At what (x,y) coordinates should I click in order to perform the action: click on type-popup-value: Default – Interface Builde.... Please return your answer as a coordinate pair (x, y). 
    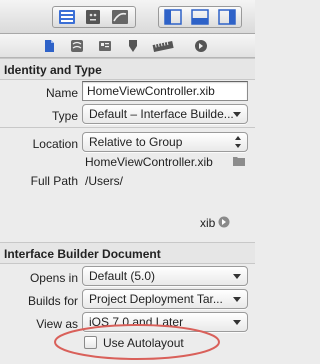
    Looking at the image, I should click on (161, 114).